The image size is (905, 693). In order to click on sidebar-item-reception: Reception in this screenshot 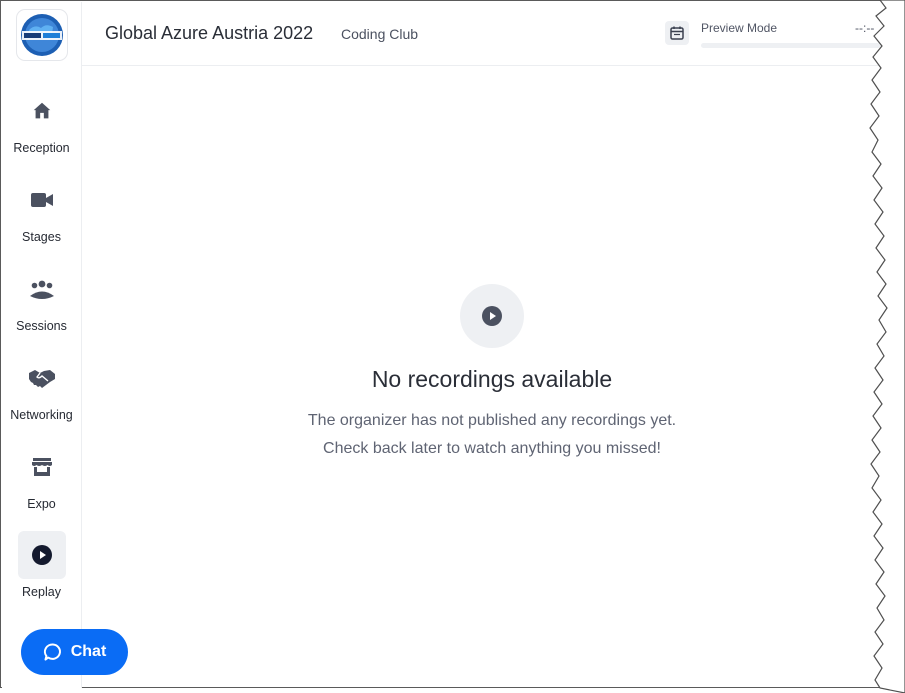, I will do `click(41, 127)`.